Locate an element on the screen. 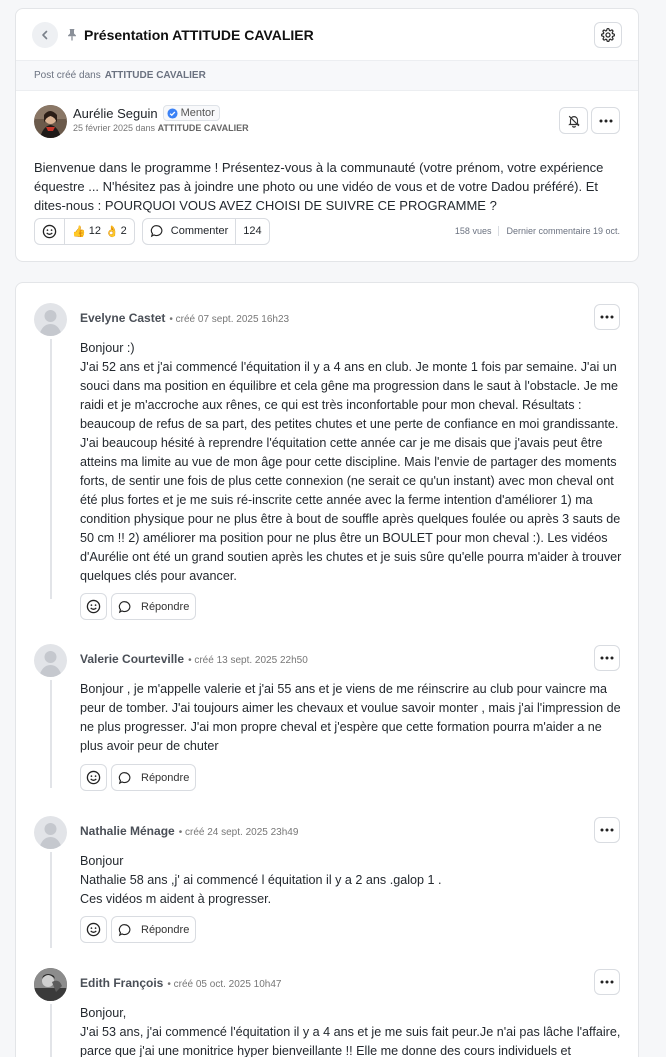  ok-hand-icon: 👌 is located at coordinates (111, 231).